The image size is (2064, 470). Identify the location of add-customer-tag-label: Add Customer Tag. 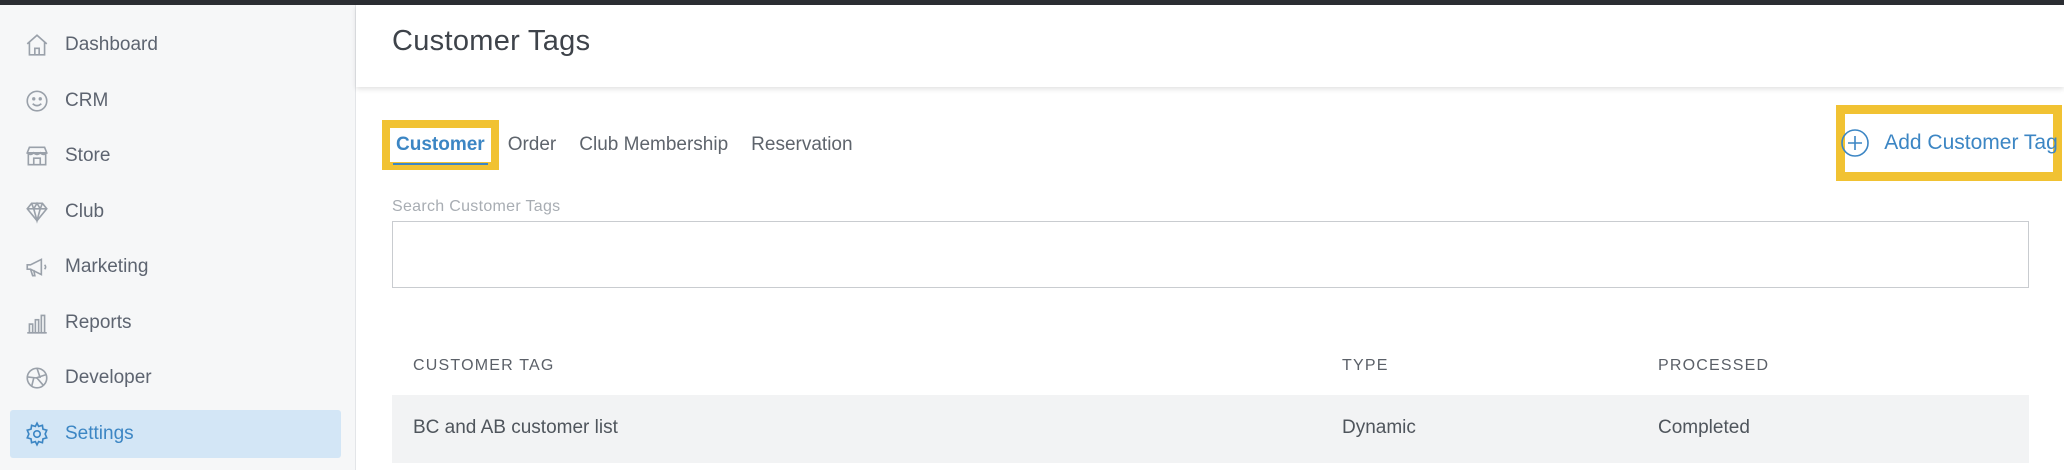
(1971, 142).